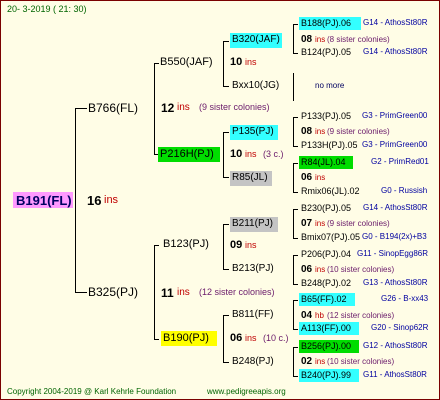 Image resolution: width=440 pixels, height=400 pixels. Describe the element at coordinates (394, 236) in the screenshot. I see `gen5-lineage: G0 - B194(2x)+B3` at that location.